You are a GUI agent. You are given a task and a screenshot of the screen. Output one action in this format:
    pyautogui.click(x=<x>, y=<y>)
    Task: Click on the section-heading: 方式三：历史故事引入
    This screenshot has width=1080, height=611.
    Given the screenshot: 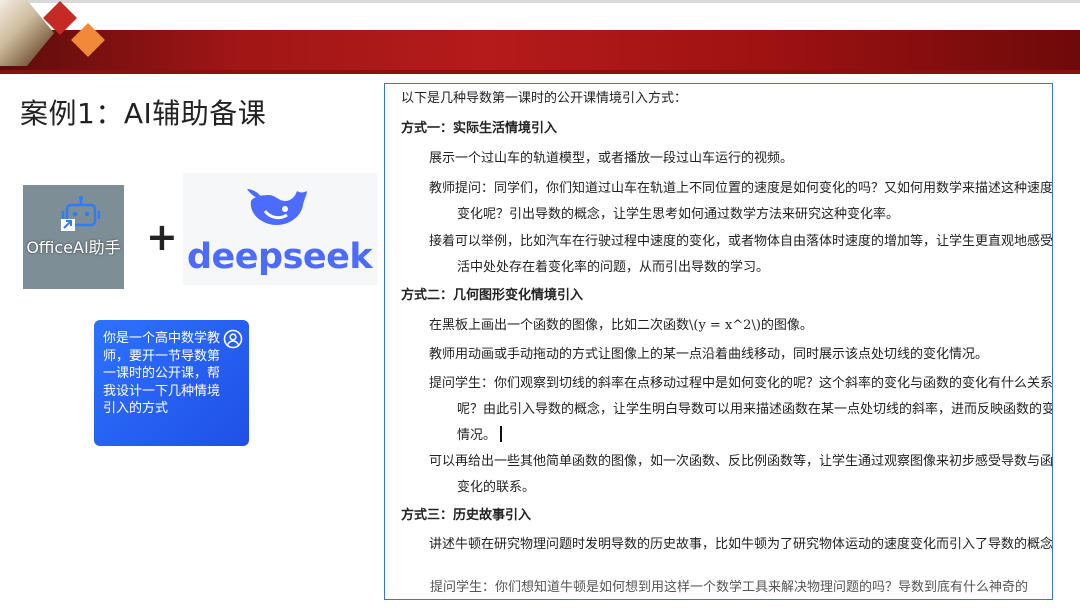 What is the action you would take?
    pyautogui.click(x=466, y=515)
    